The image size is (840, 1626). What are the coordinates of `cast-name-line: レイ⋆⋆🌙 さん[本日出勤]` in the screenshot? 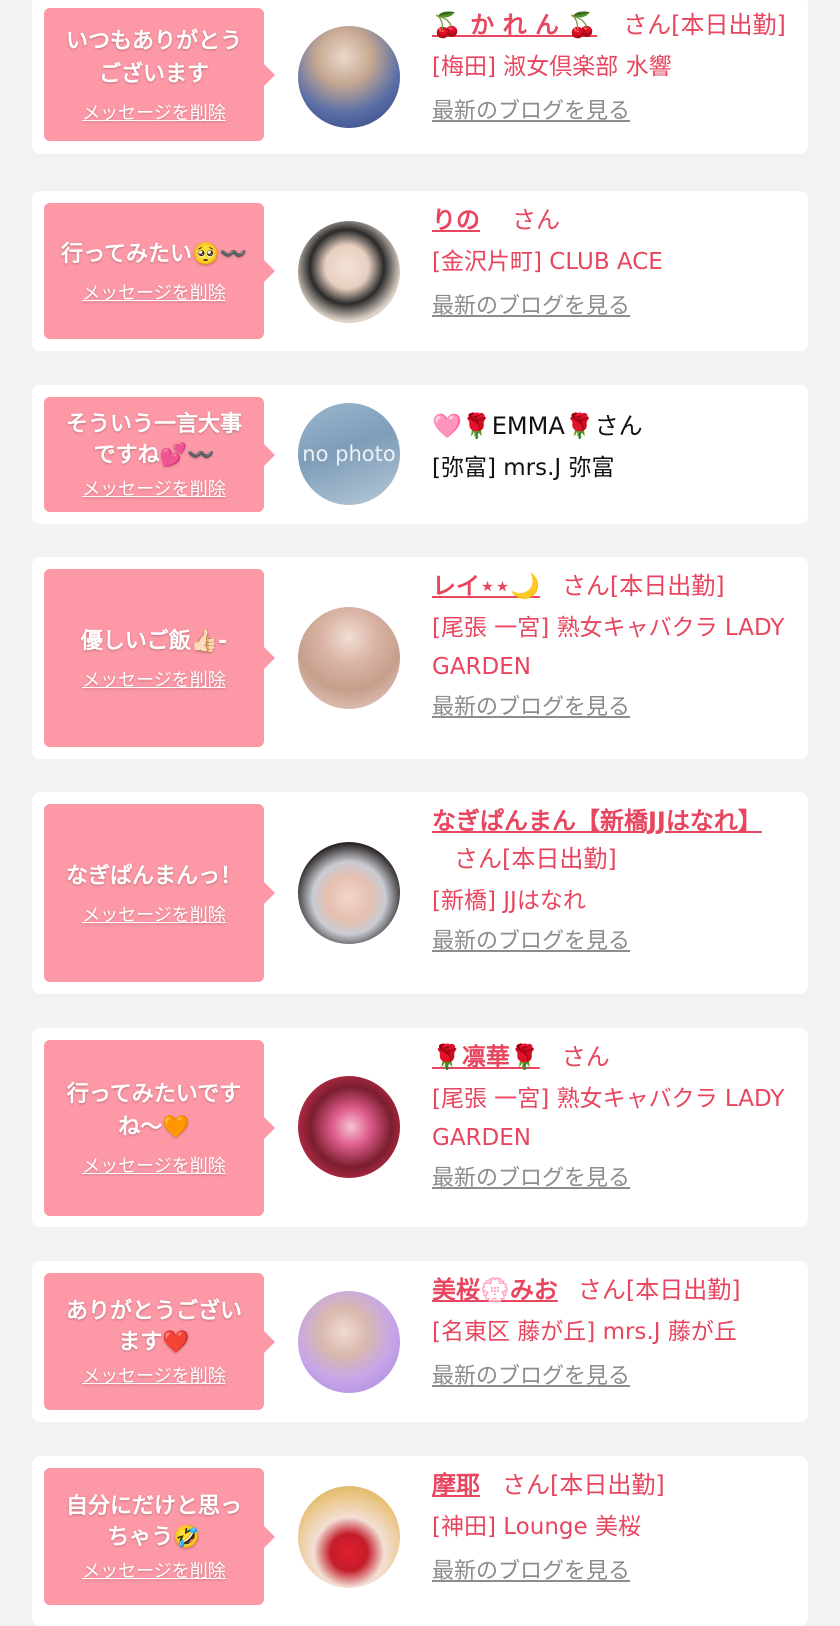 It's located at (612, 586).